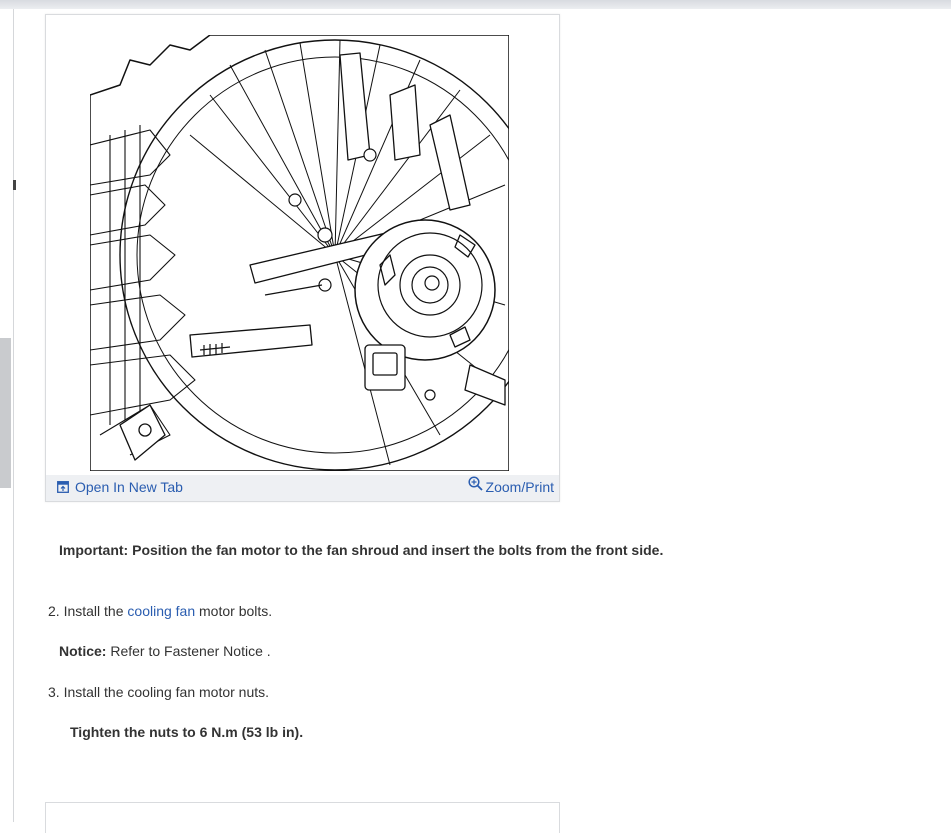 This screenshot has width=951, height=833. Describe the element at coordinates (54, 692) in the screenshot. I see `step-3-number: 3.` at that location.